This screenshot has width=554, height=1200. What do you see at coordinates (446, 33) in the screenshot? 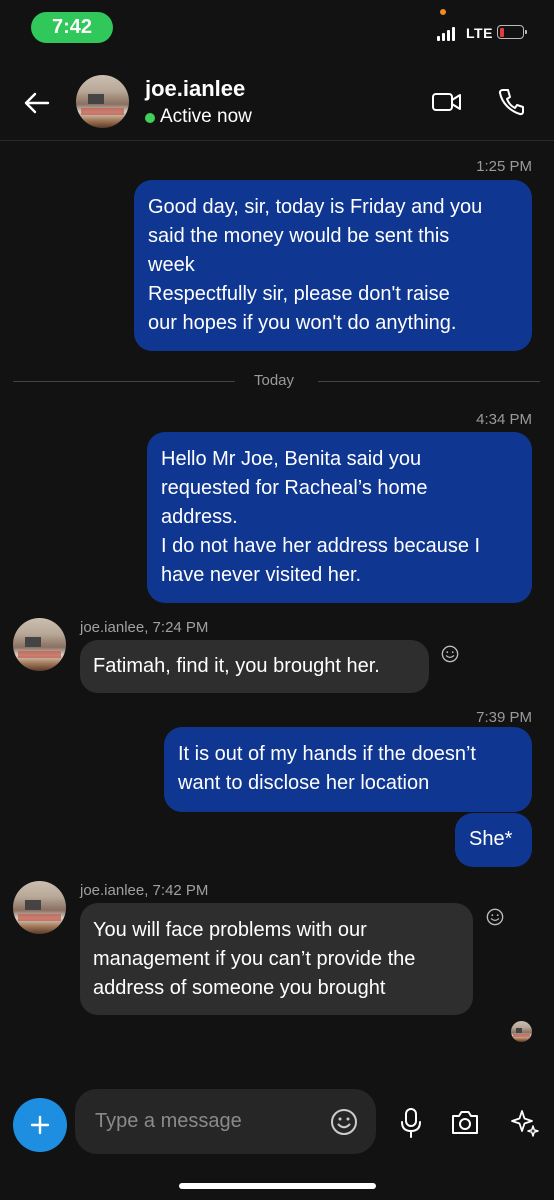
I see `signal-icon` at bounding box center [446, 33].